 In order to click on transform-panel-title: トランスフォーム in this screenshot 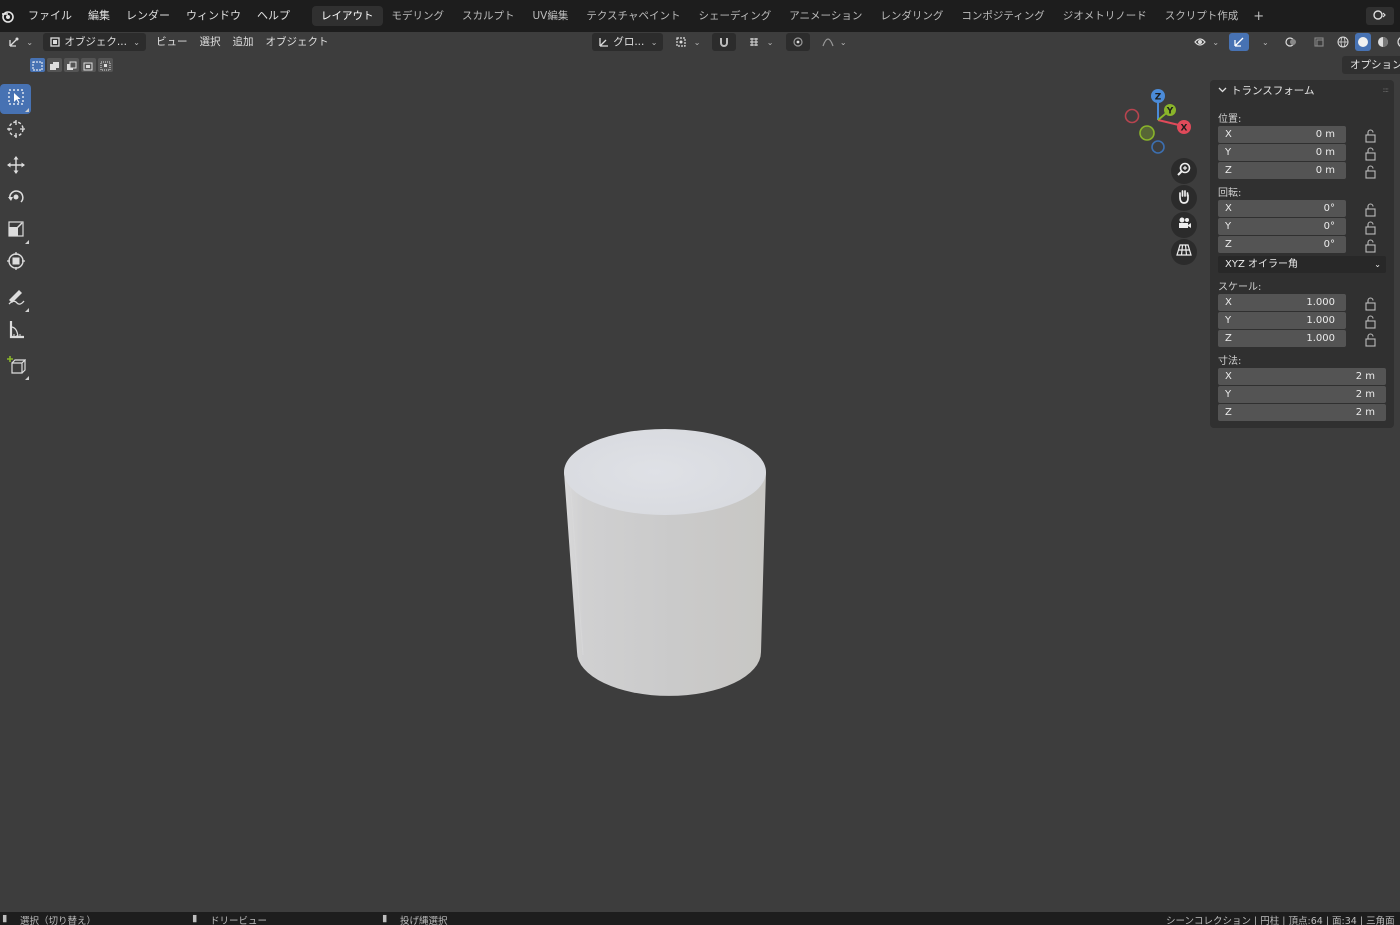, I will do `click(1273, 91)`.